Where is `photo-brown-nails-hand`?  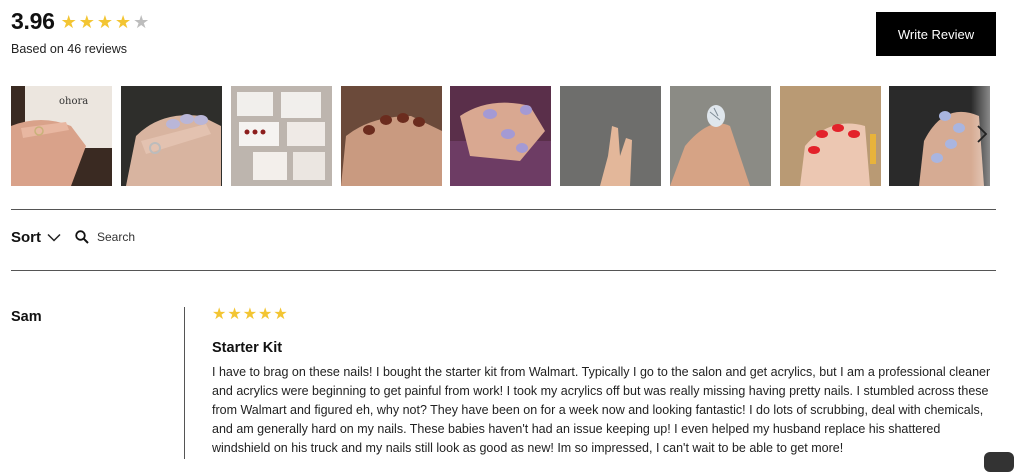
photo-brown-nails-hand is located at coordinates (391, 136).